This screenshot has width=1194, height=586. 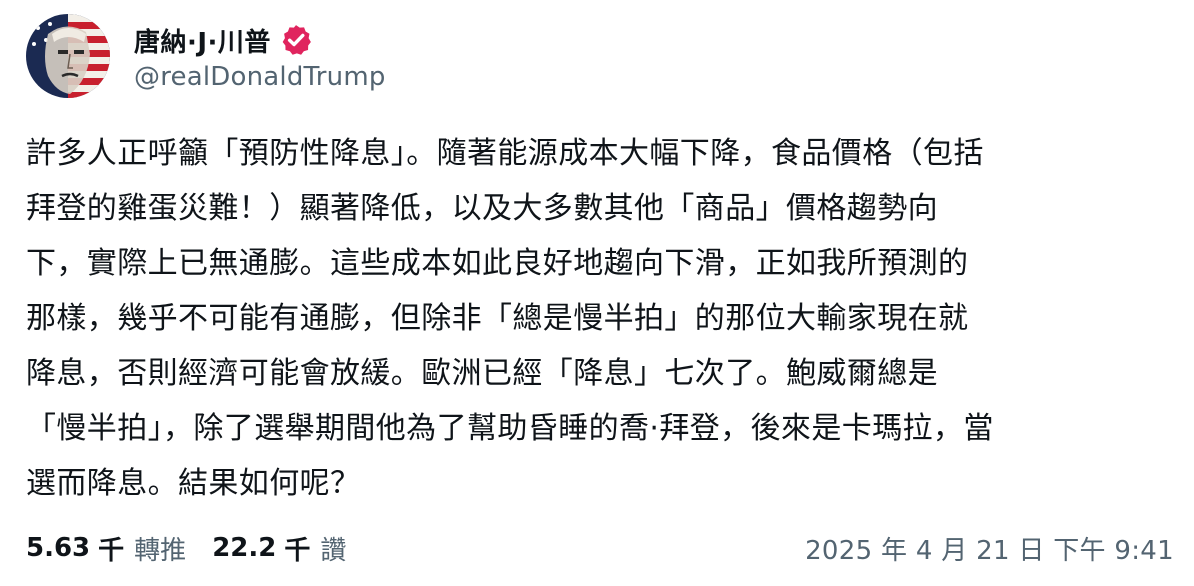 What do you see at coordinates (160, 550) in the screenshot?
I see `repost-label: 轉推` at bounding box center [160, 550].